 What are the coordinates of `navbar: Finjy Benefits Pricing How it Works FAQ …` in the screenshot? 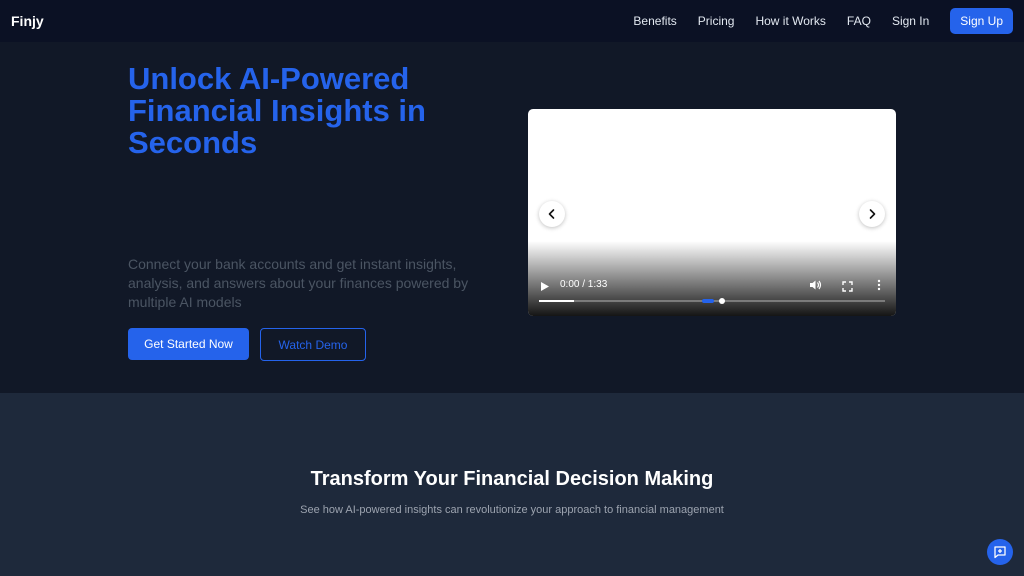 It's located at (512, 21).